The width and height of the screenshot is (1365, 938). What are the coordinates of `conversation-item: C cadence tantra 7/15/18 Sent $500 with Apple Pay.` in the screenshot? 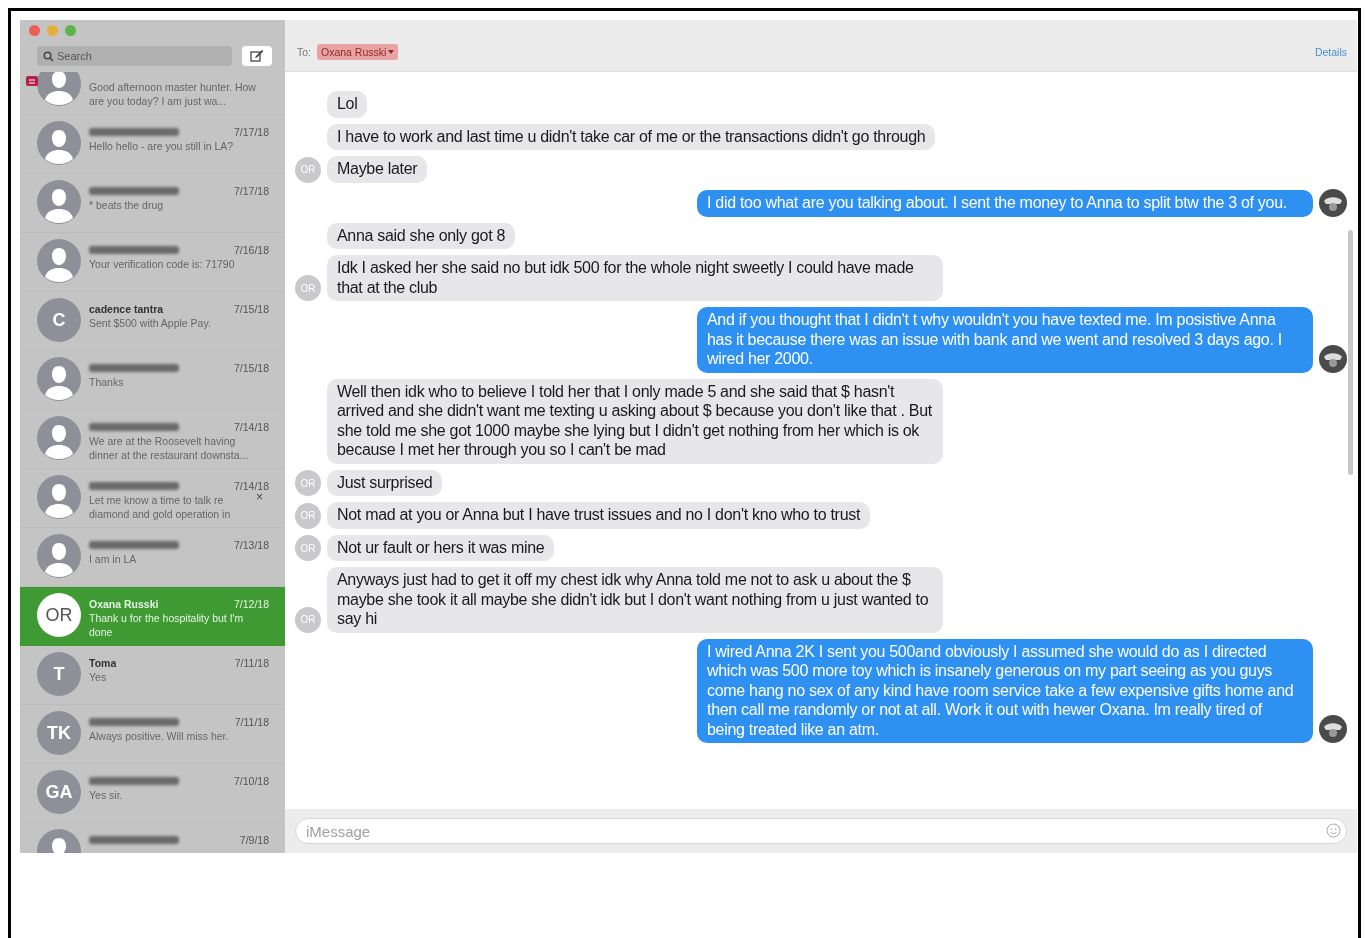 It's located at (152, 321).